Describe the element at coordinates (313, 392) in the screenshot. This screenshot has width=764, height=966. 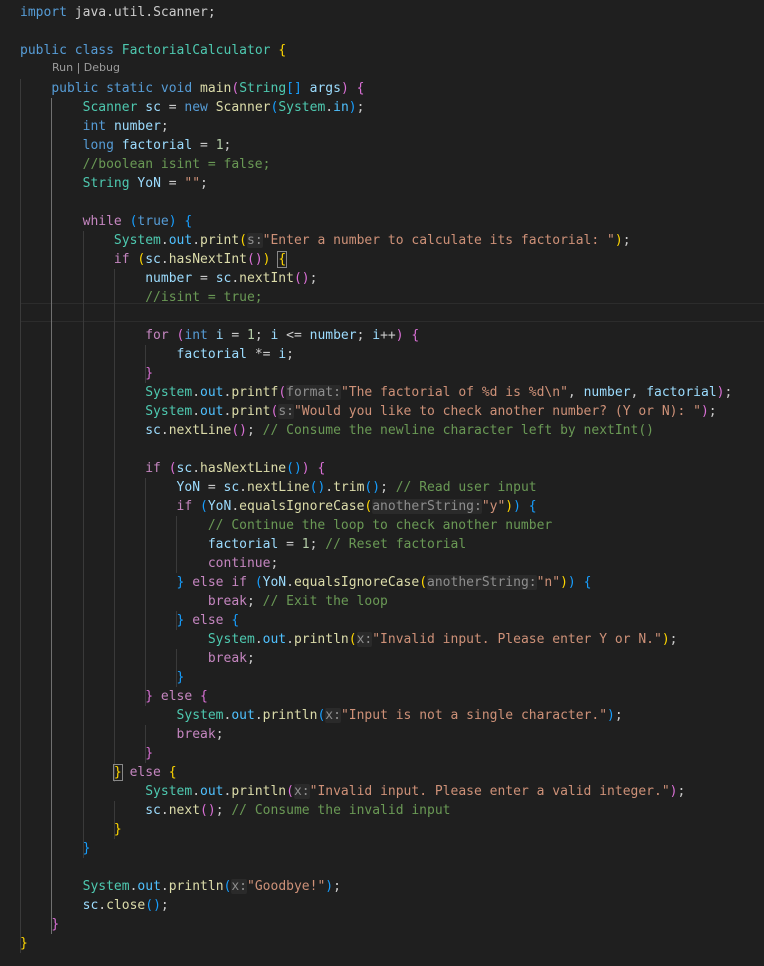
I see `code-token: format:` at that location.